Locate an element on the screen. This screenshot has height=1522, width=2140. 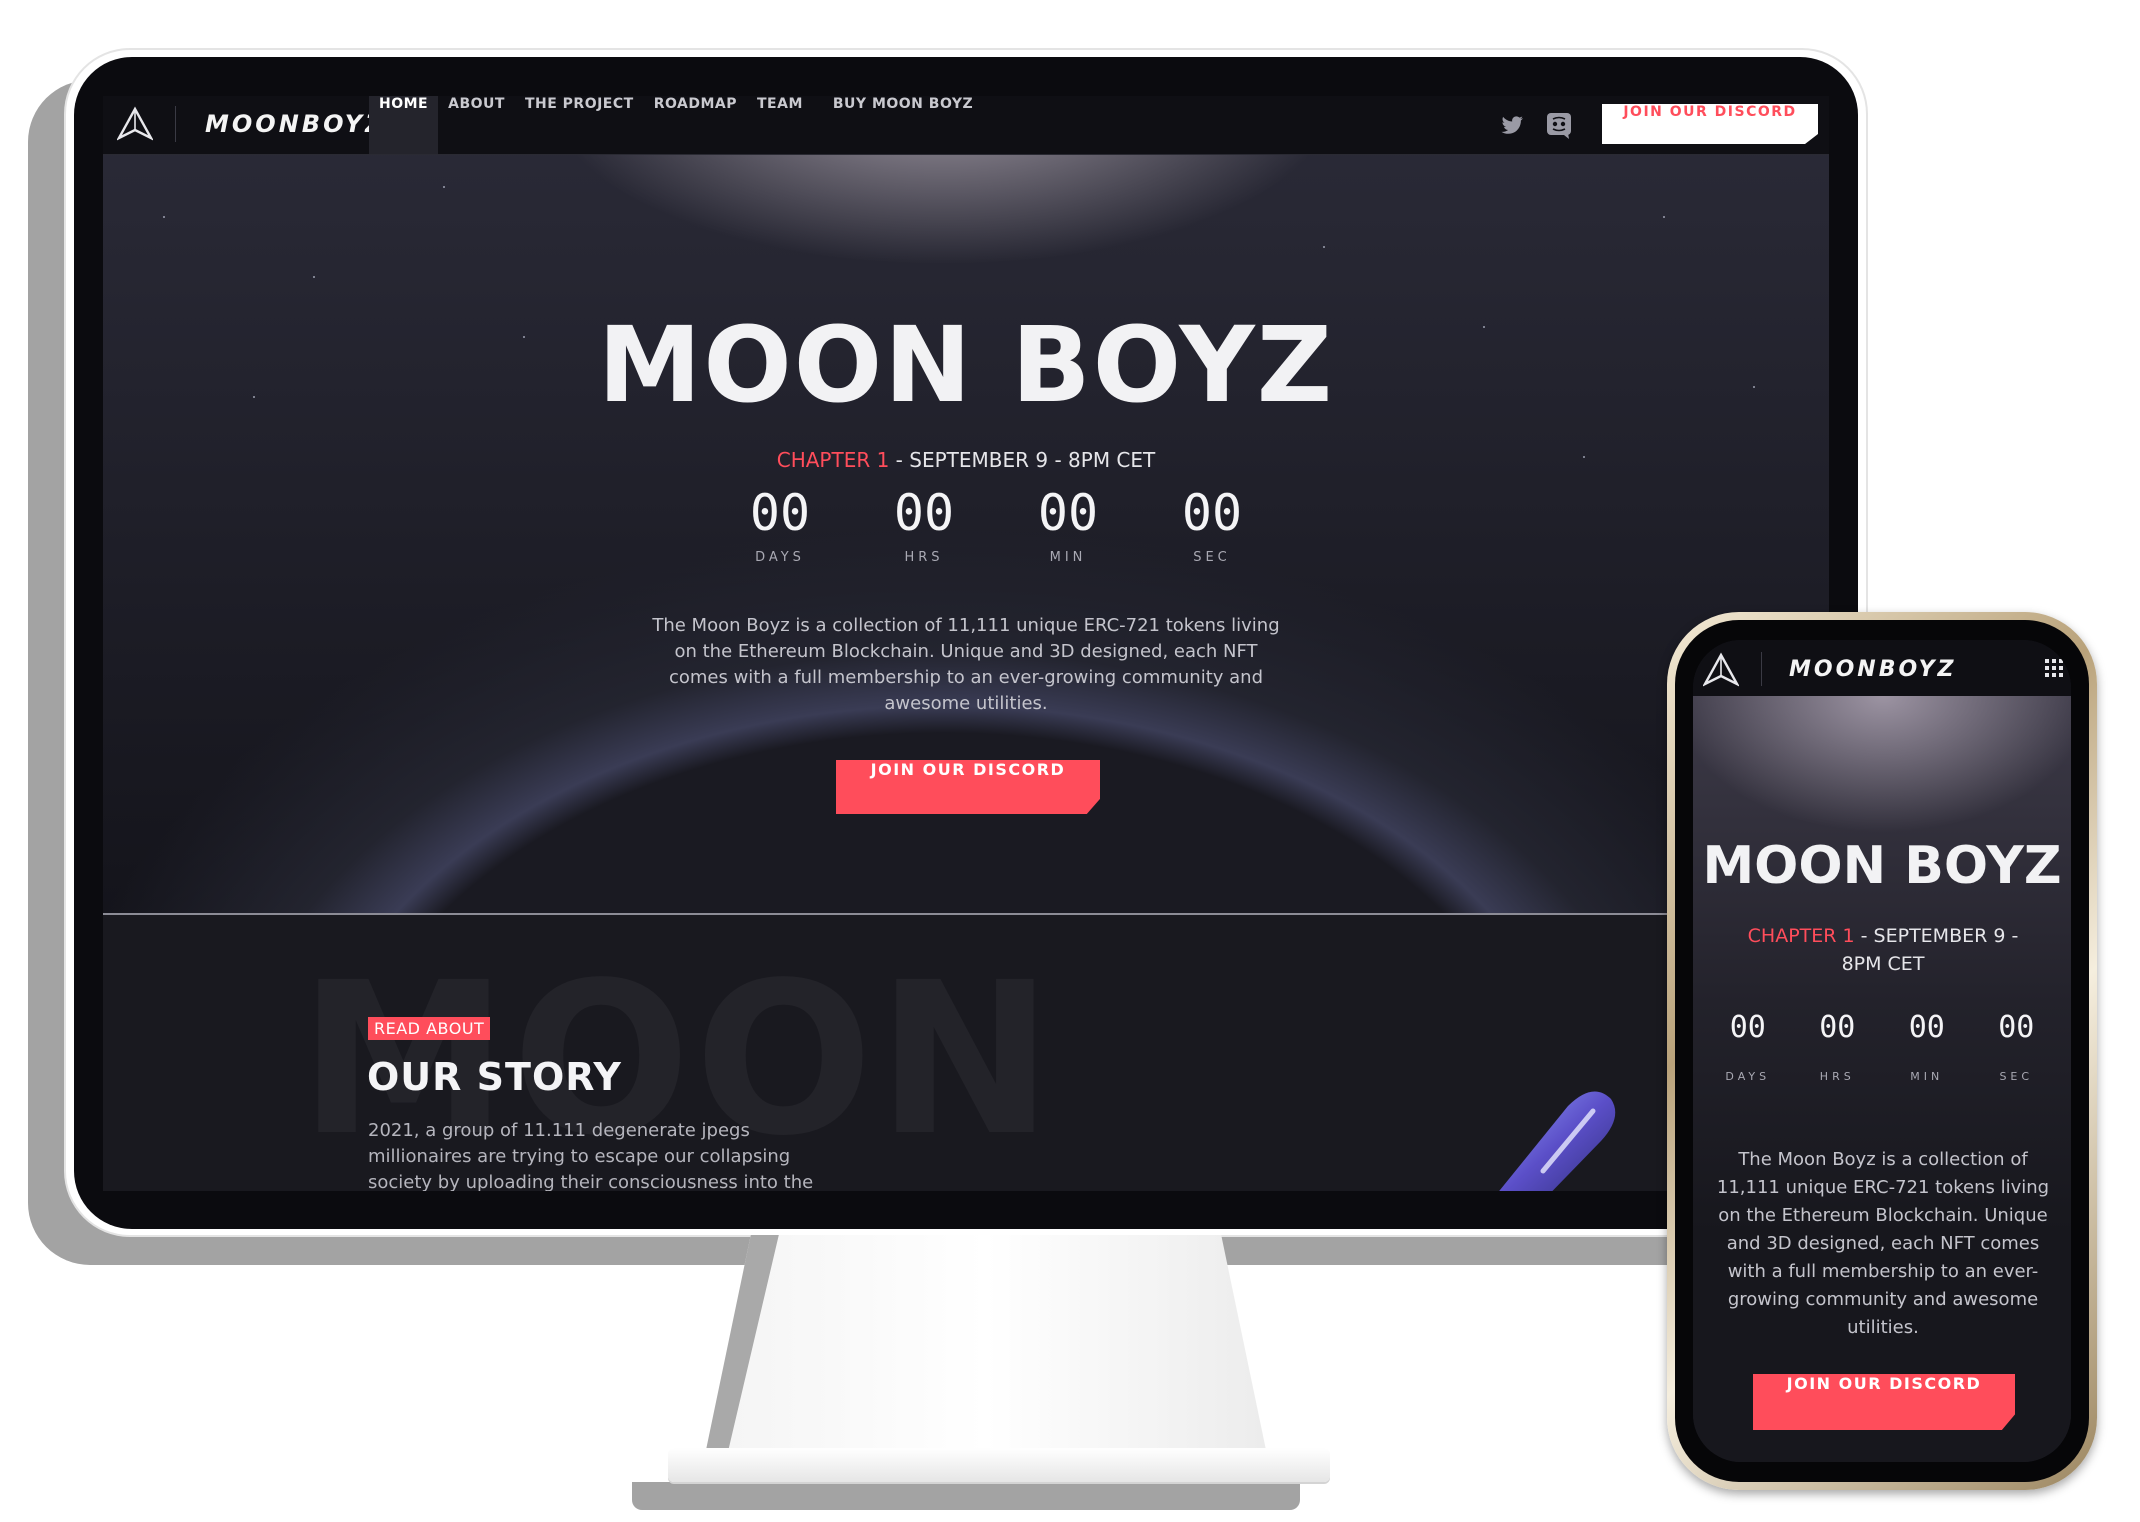
monitor-stand-neck is located at coordinates (986, 1342).